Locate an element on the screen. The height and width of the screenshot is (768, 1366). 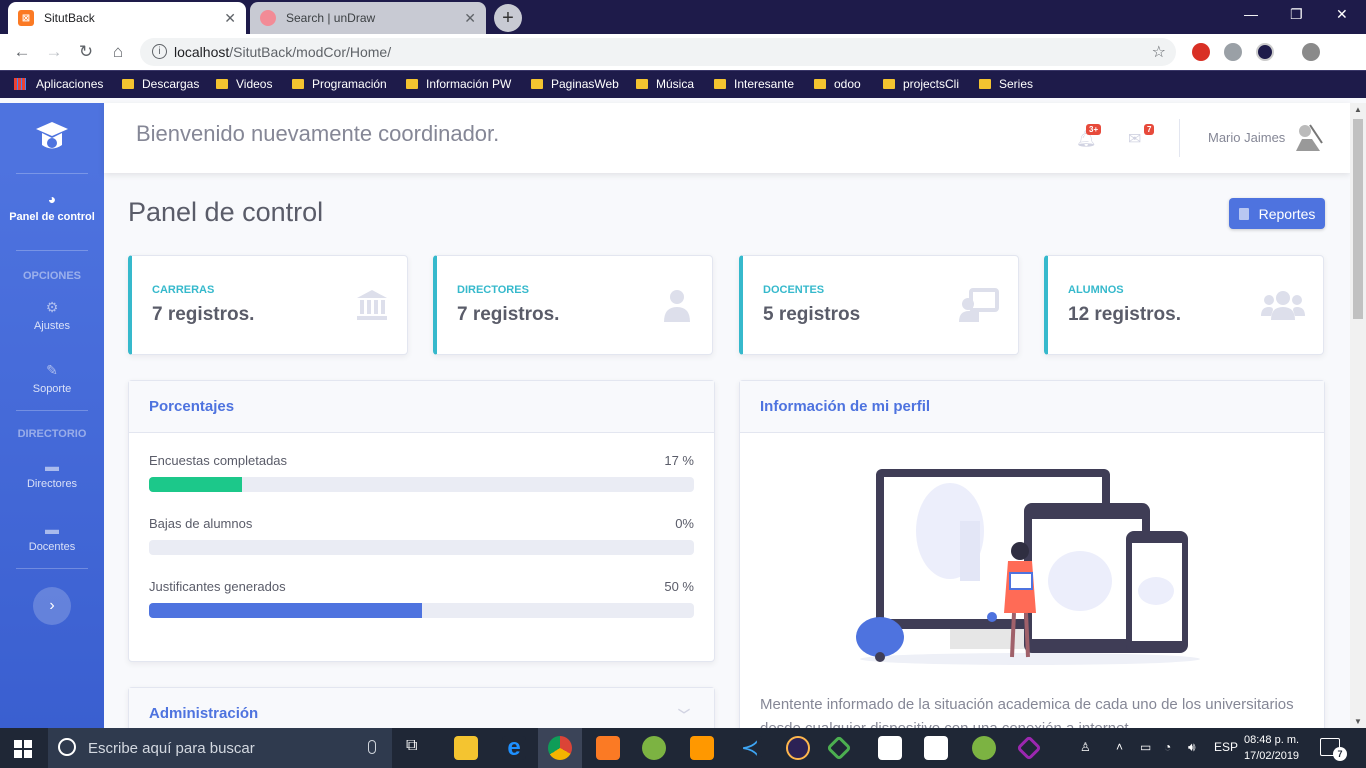
sidebar-item-directores: ▬ Directores is located at coordinates (52, 474).